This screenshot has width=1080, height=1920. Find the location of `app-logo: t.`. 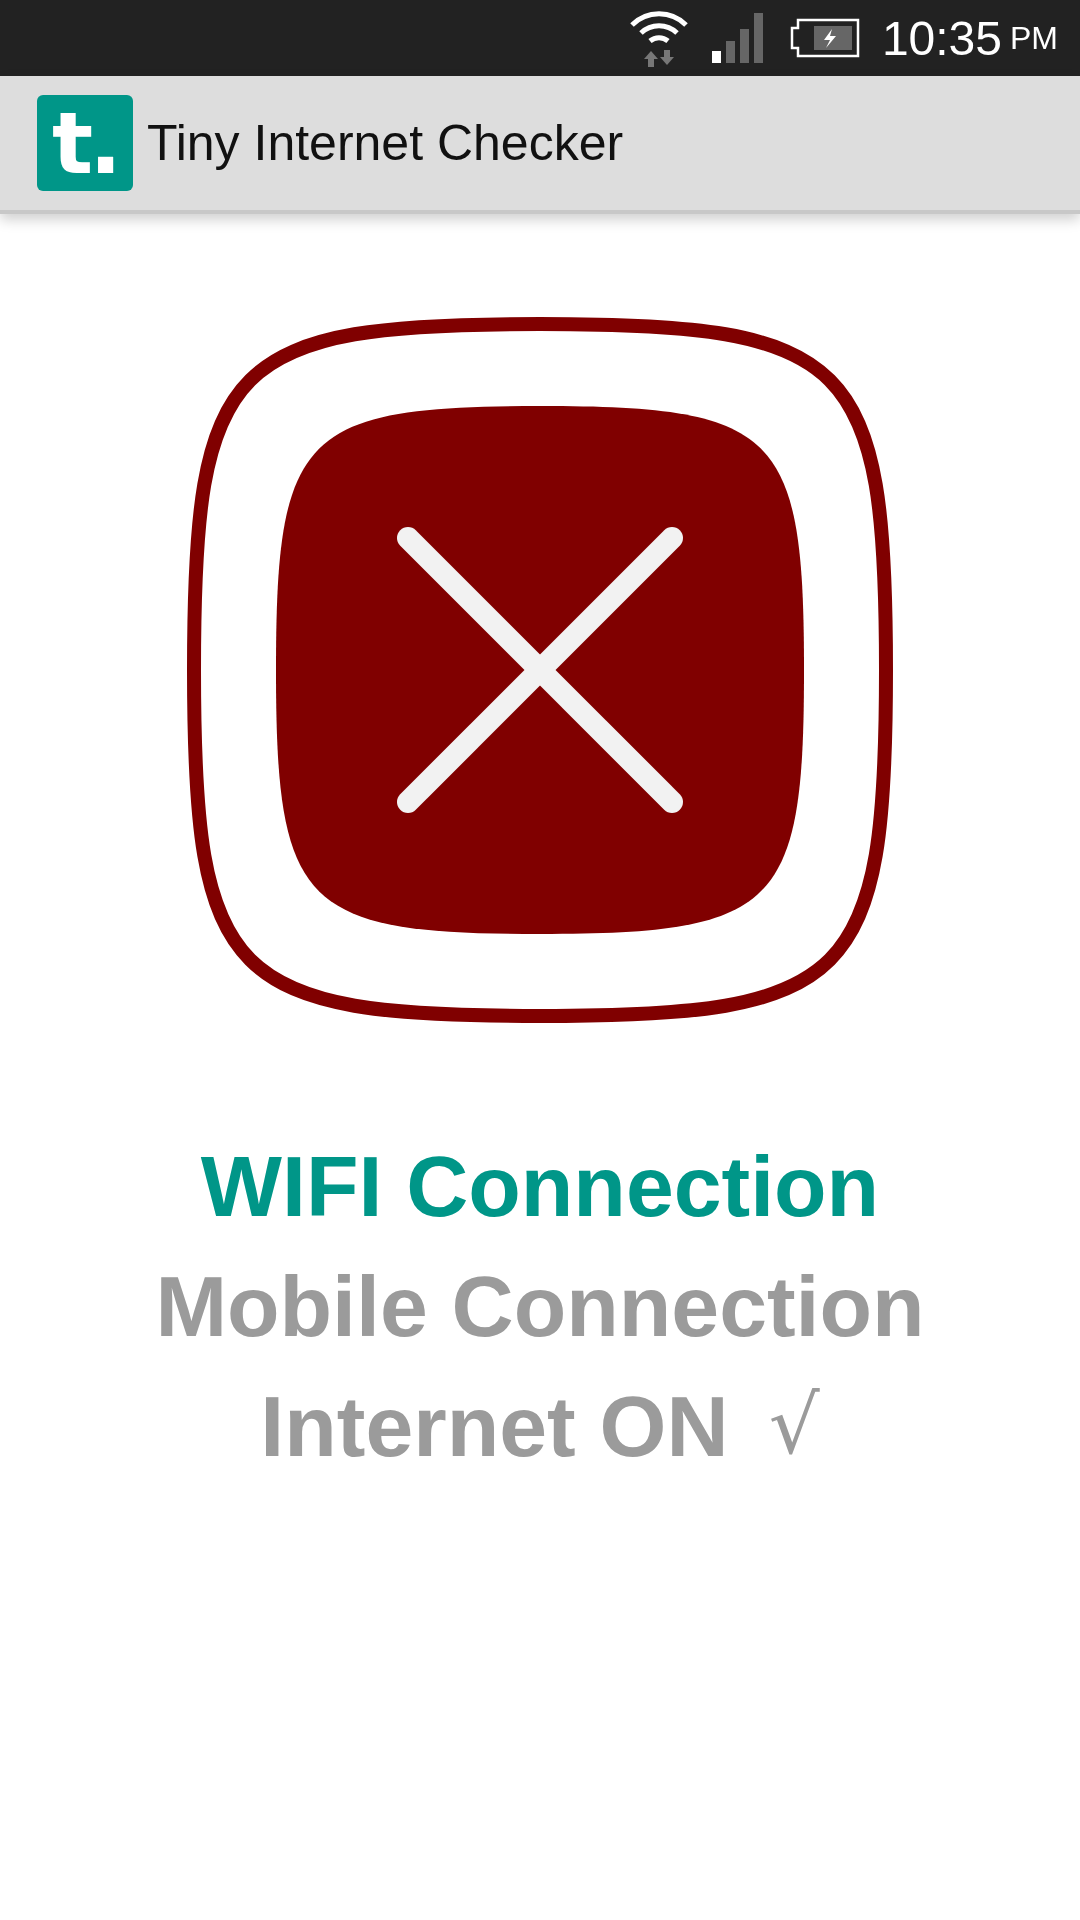

app-logo: t. is located at coordinates (85, 143).